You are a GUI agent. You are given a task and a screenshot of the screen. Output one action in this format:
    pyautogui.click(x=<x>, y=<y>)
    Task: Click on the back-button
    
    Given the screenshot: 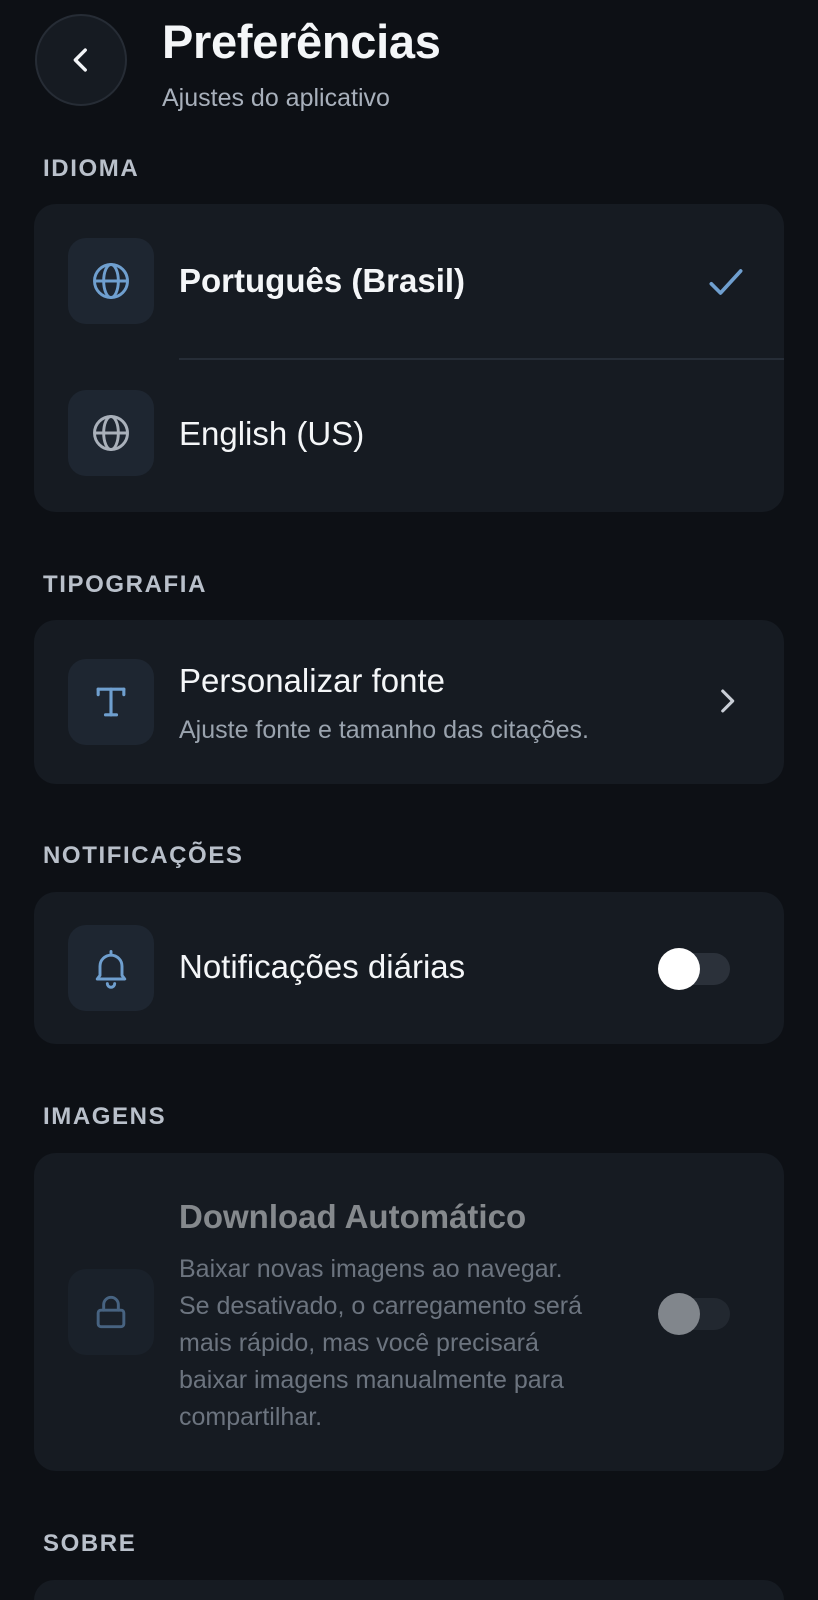 What is the action you would take?
    pyautogui.click(x=81, y=60)
    